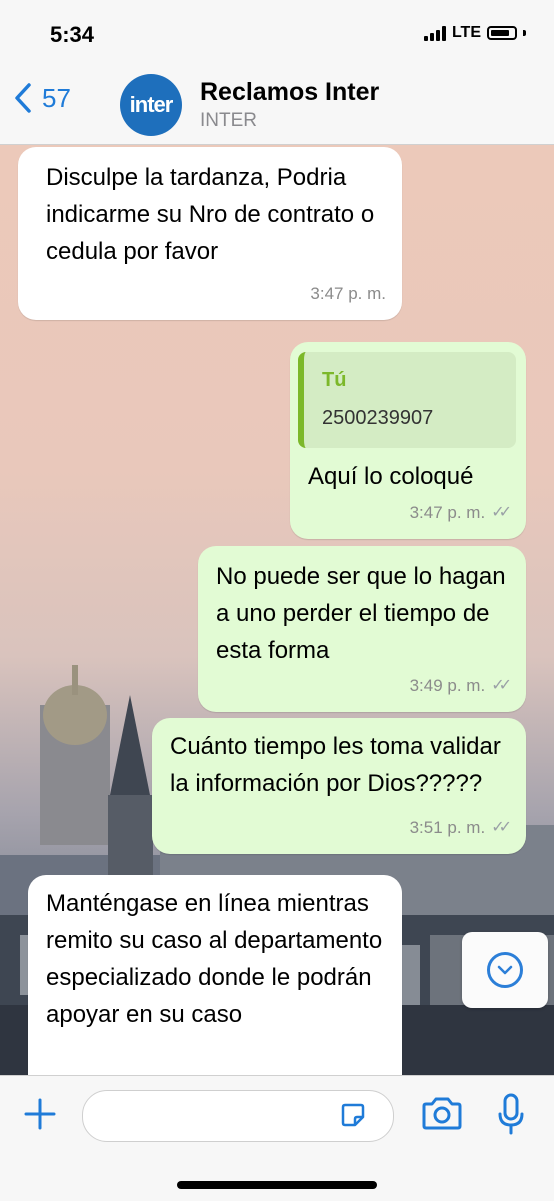  What do you see at coordinates (334, 380) in the screenshot?
I see `quote-author: Tú` at bounding box center [334, 380].